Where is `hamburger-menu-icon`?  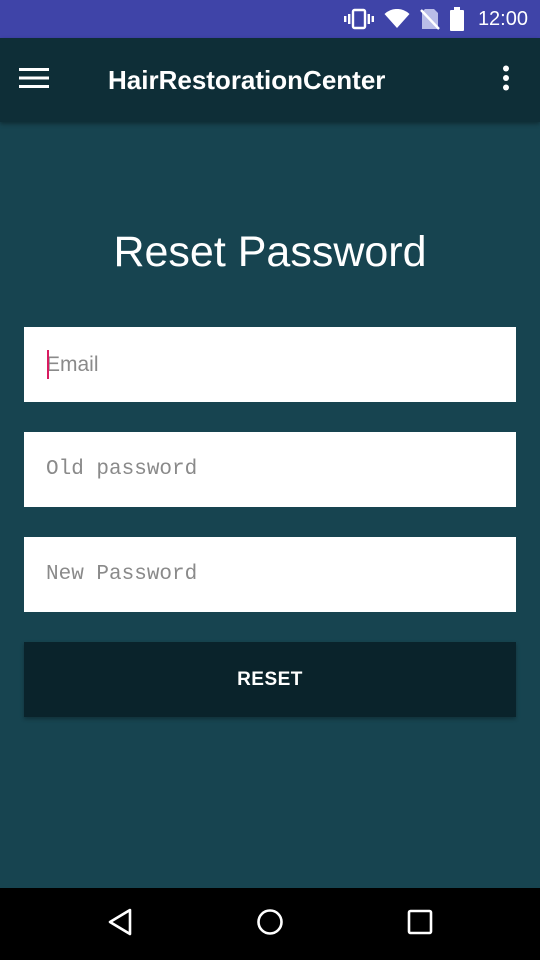
hamburger-menu-icon is located at coordinates (34, 80).